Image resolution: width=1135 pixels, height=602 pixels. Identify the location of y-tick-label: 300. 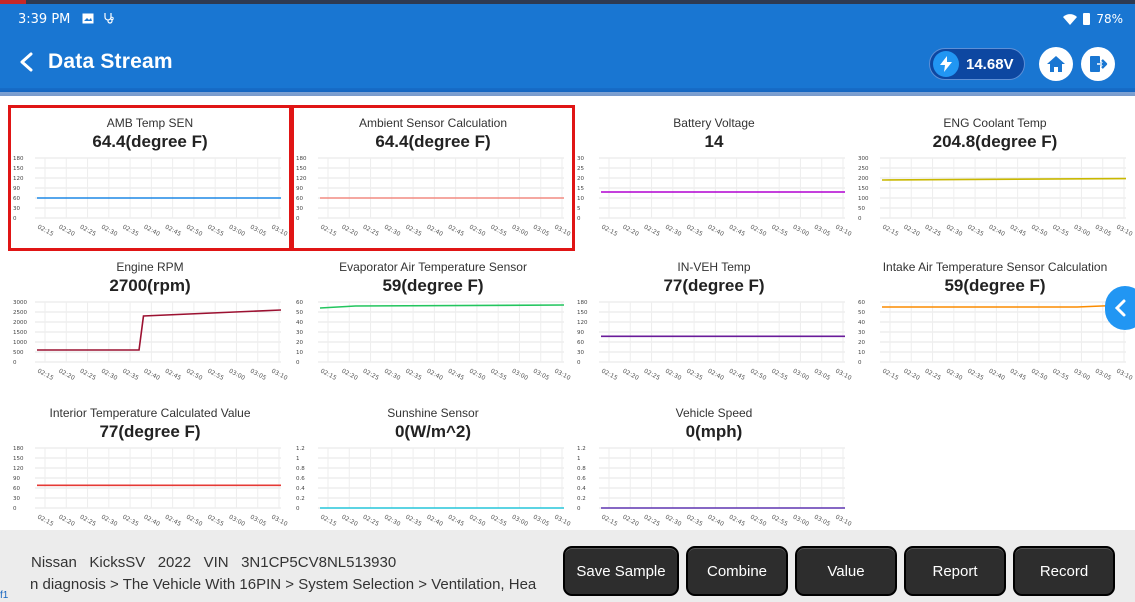
(863, 159).